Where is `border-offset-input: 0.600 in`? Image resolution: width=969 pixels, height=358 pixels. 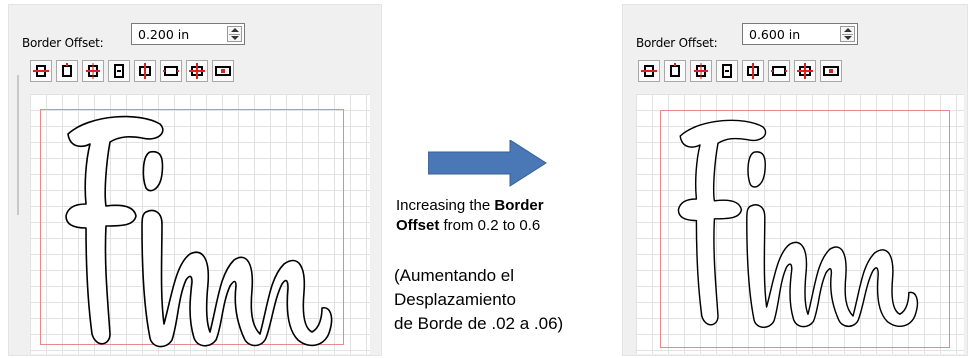 border-offset-input: 0.600 in is located at coordinates (800, 34).